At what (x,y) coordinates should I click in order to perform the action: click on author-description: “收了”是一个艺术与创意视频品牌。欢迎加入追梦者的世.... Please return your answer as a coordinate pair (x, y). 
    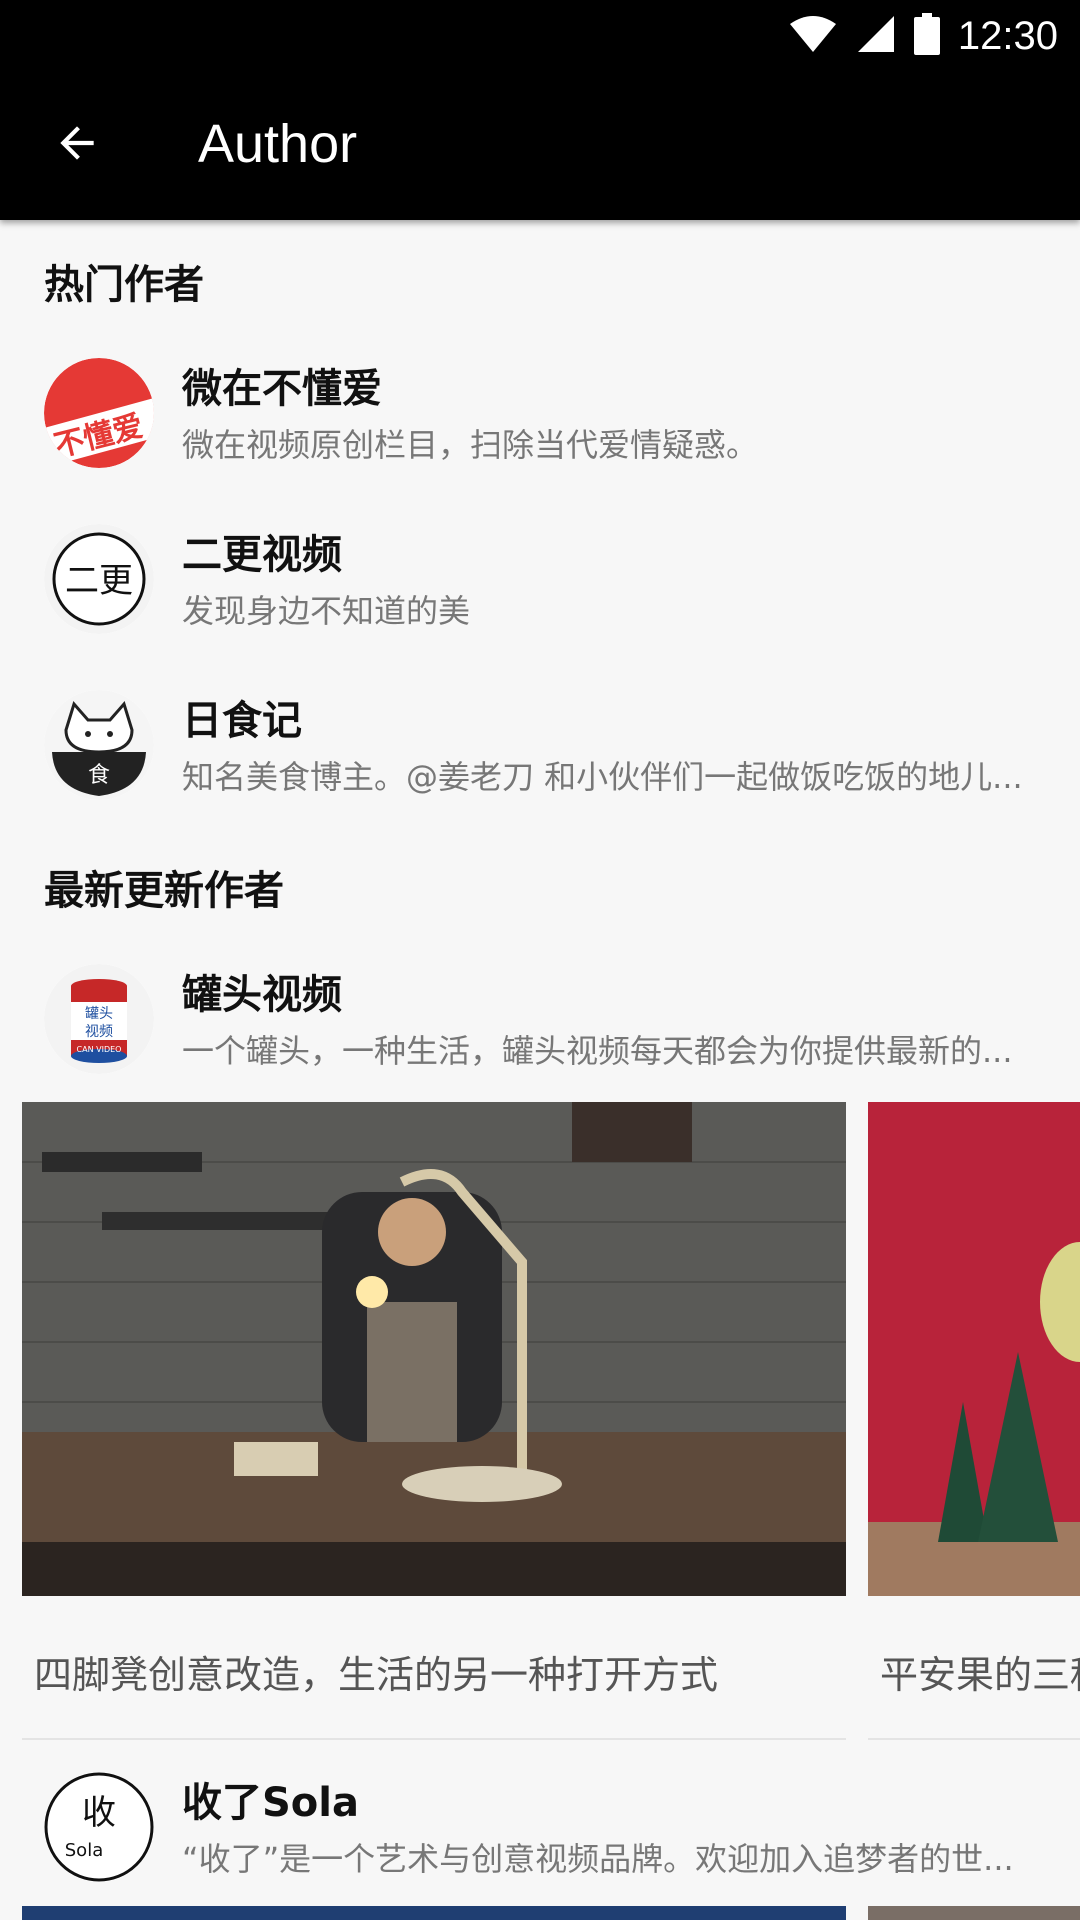
    Looking at the image, I should click on (598, 1859).